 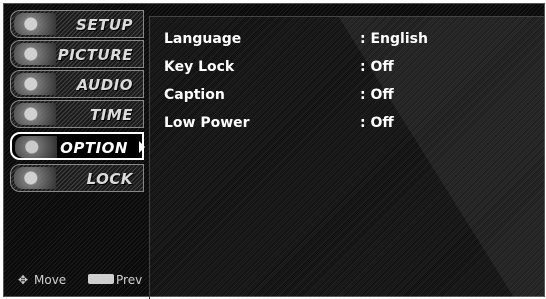 What do you see at coordinates (296, 41) in the screenshot?
I see `option-row-language: Language : English` at bounding box center [296, 41].